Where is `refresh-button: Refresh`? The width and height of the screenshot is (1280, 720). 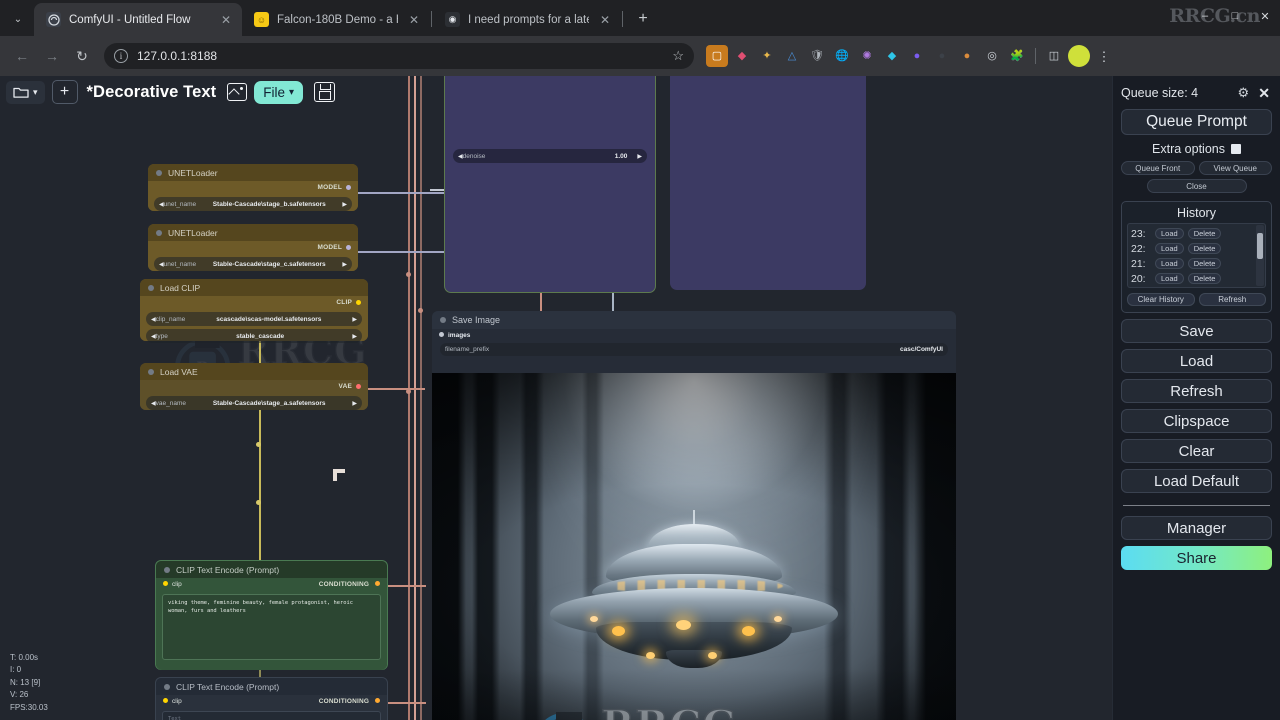
refresh-button: Refresh is located at coordinates (1196, 391).